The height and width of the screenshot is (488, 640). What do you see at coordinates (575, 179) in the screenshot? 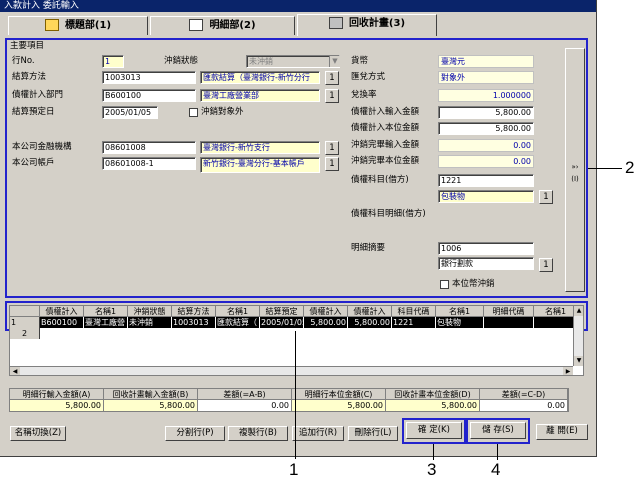
I see `expand-side-label: (I)` at bounding box center [575, 179].